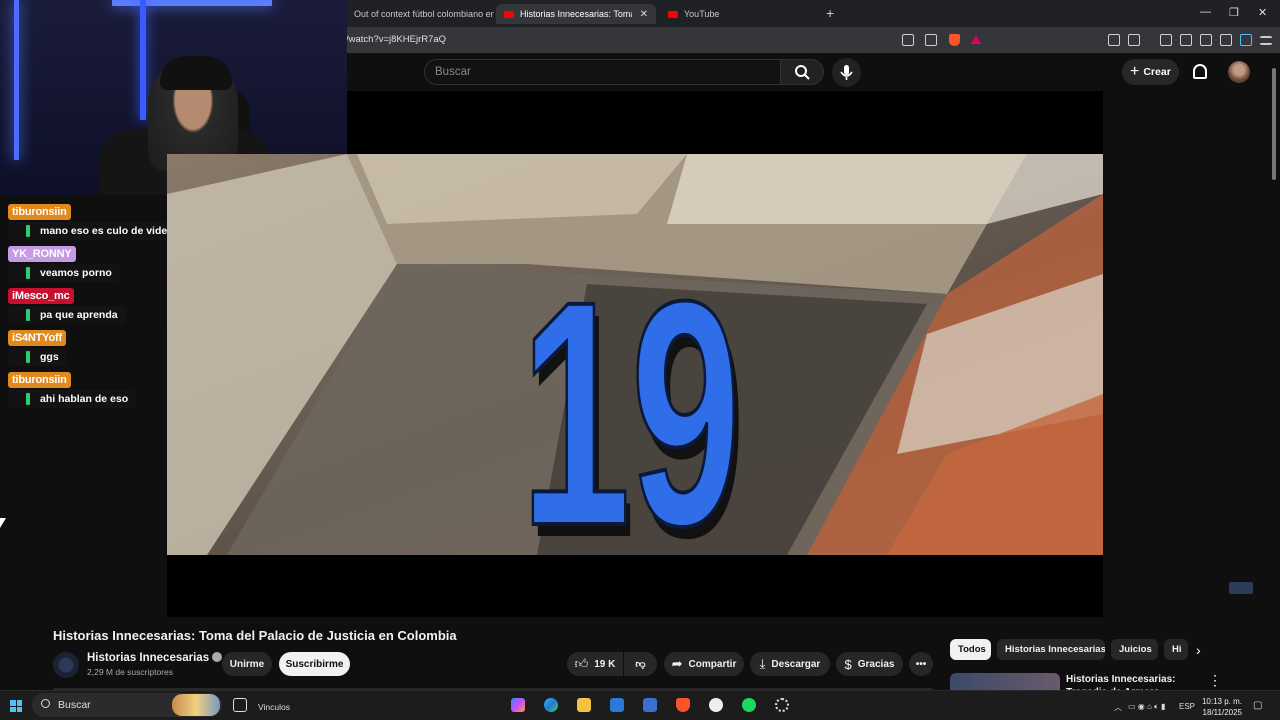  Describe the element at coordinates (16, 706) in the screenshot. I see `windows-start-icon` at that location.